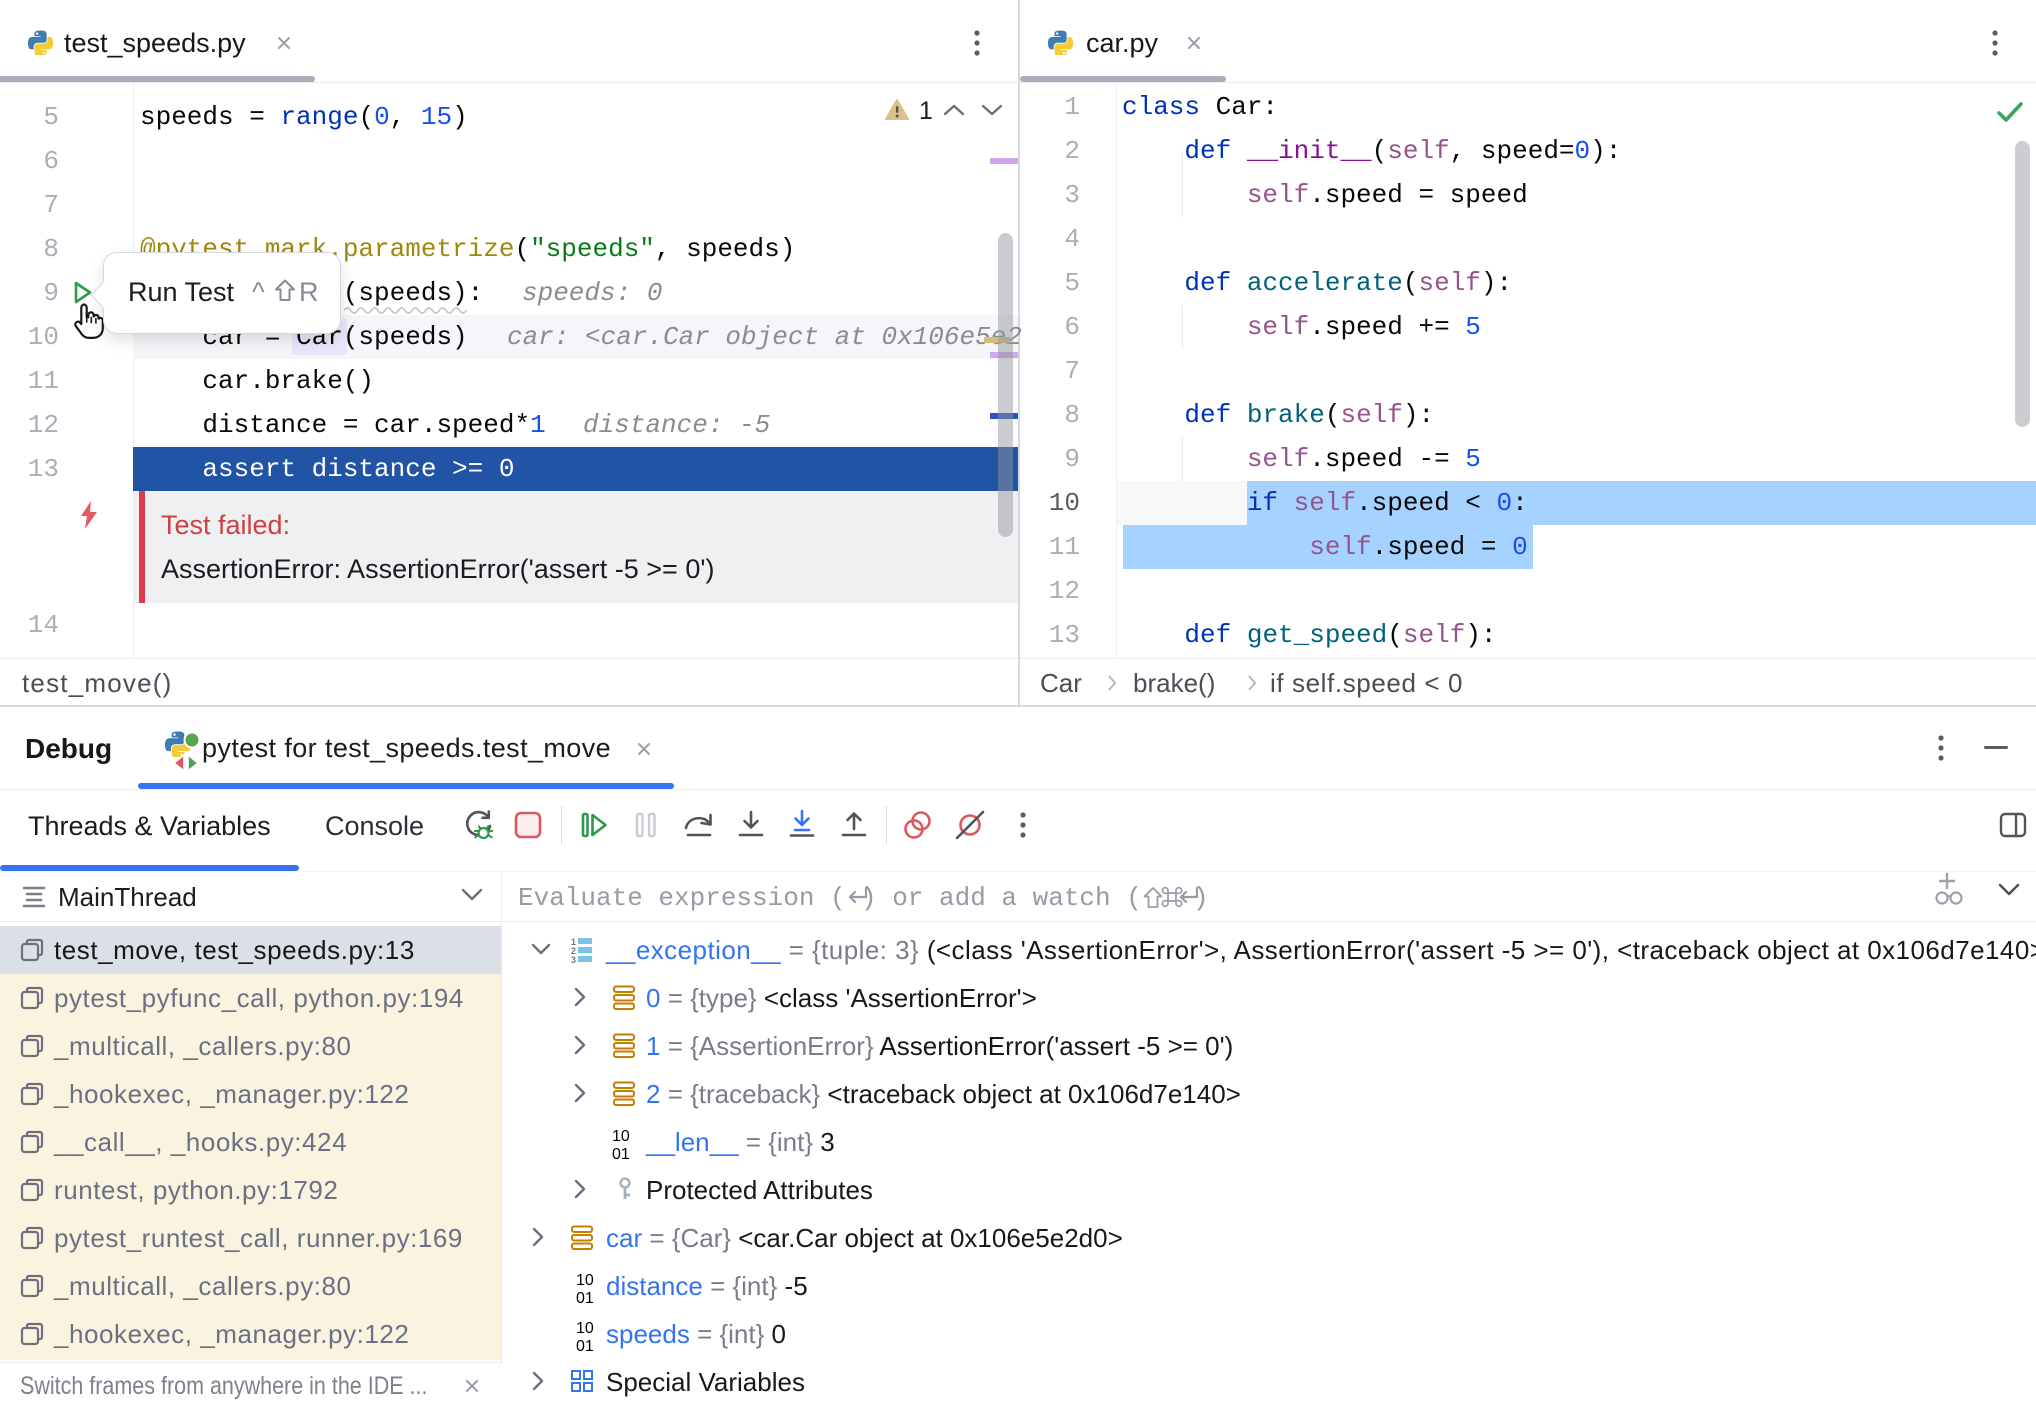  I want to click on svg-text: 3, so click(573, 959).